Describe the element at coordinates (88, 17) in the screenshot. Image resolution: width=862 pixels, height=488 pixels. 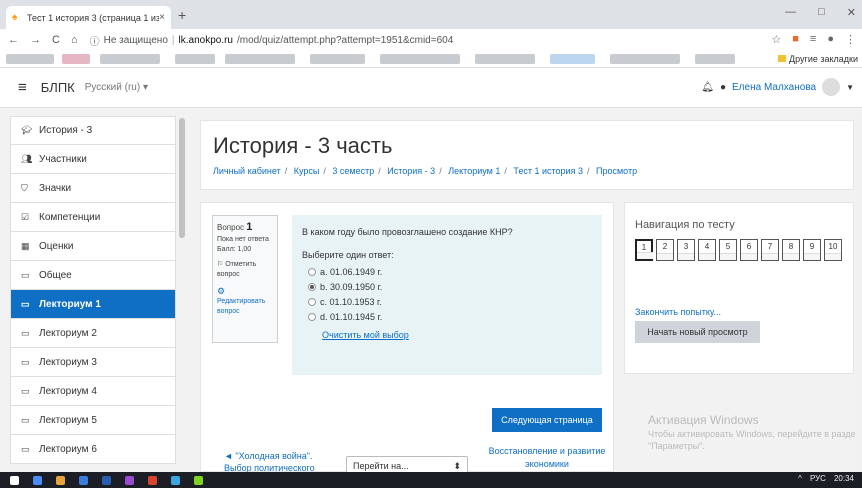
I see `browser-tab: ♠ Тест 1 история 3 (страница 1 из ×` at that location.